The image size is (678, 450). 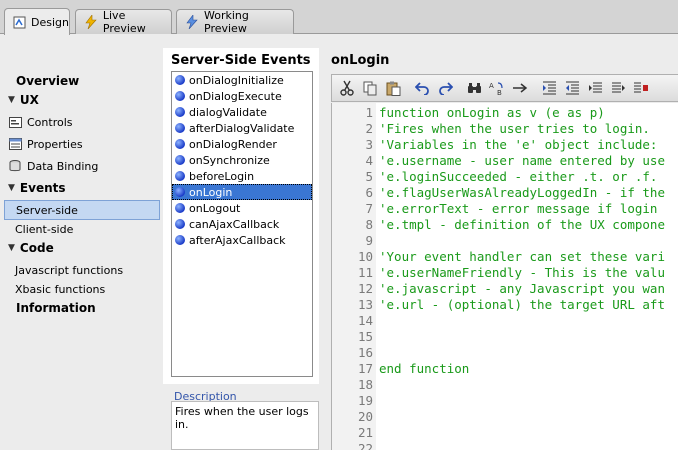 I want to click on code-text: 'Fires when the user tries to login., so click(x=514, y=128).